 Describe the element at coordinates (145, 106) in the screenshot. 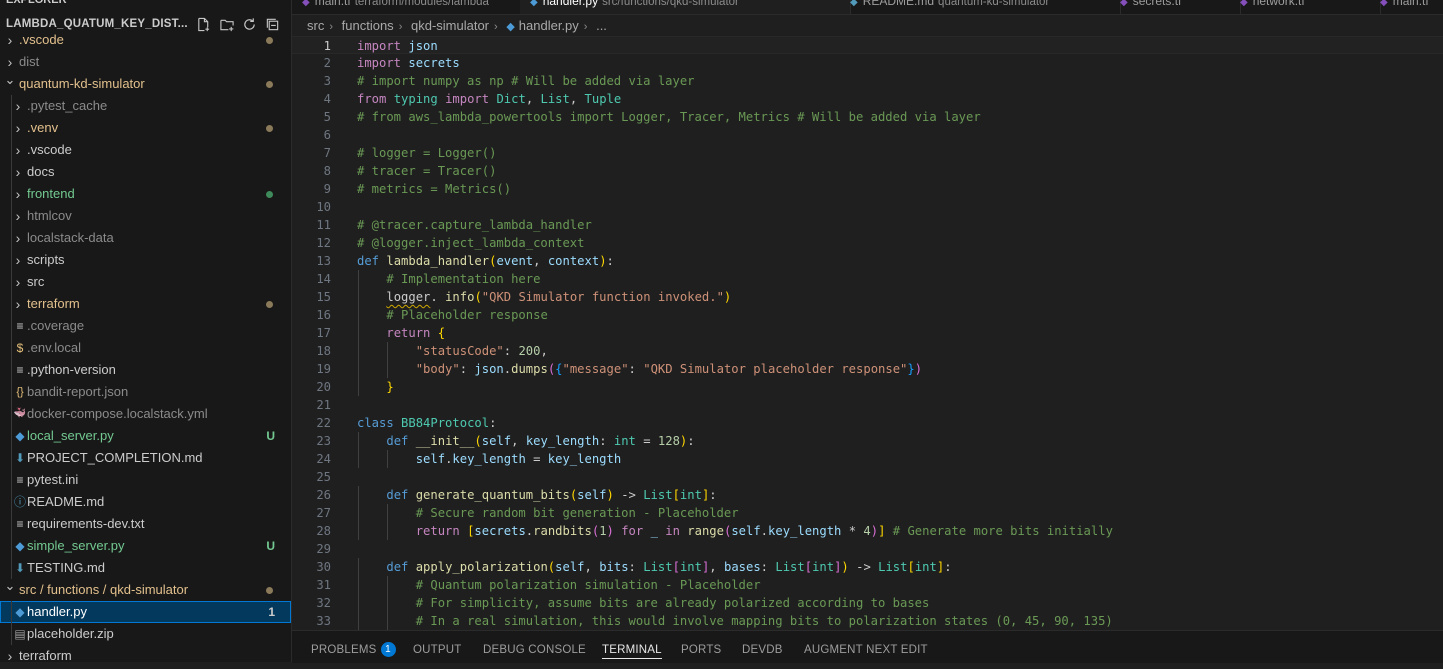

I see `tree-folder: › .pytest_cache` at that location.